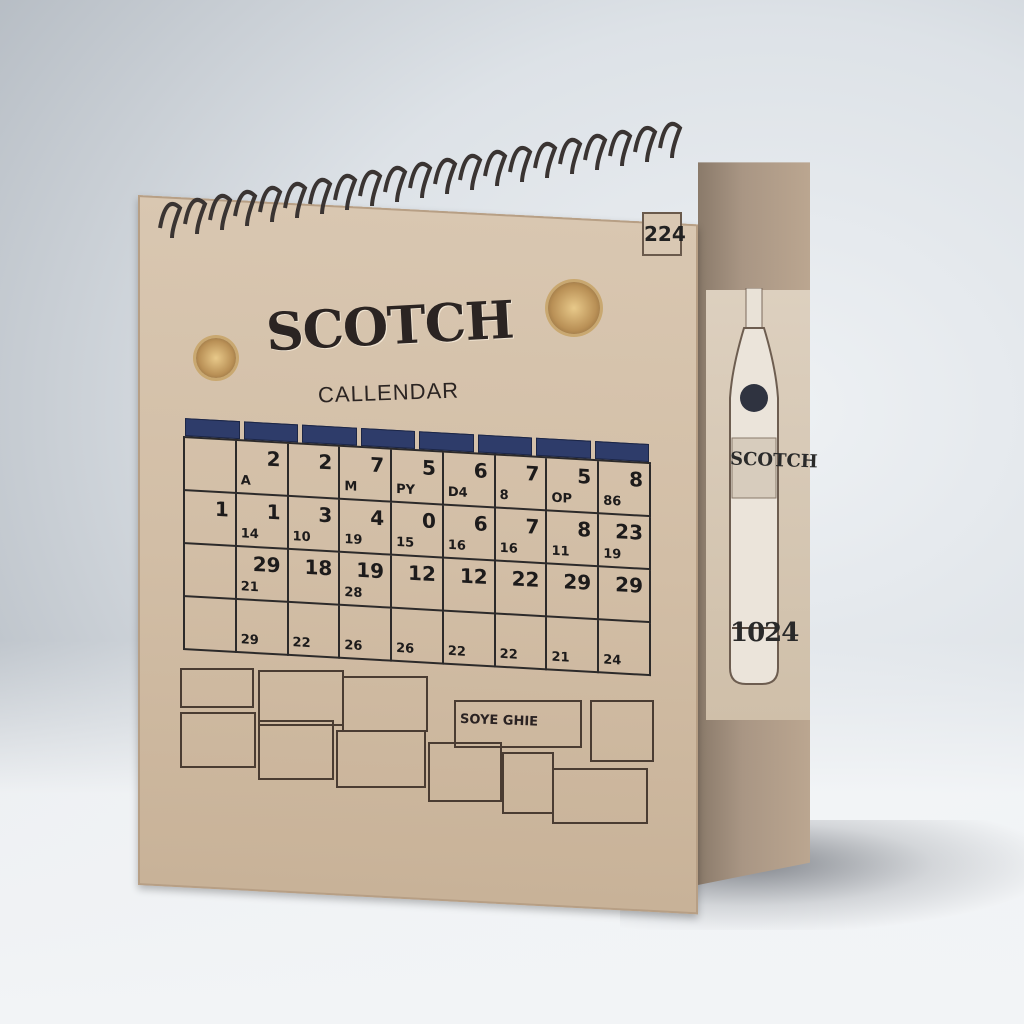 This screenshot has height=1024, width=1024. I want to click on day-subnumber: 14, so click(249, 534).